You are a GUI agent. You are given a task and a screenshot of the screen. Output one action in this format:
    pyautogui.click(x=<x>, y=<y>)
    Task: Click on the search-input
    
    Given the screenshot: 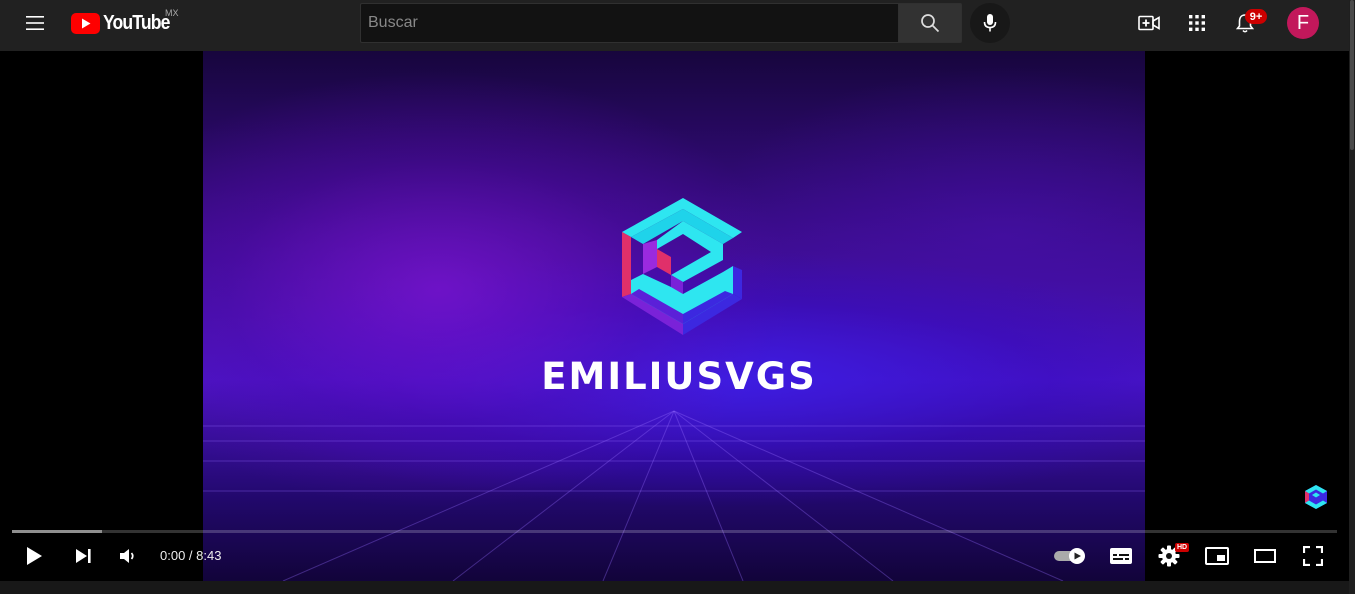 What is the action you would take?
    pyautogui.click(x=630, y=23)
    